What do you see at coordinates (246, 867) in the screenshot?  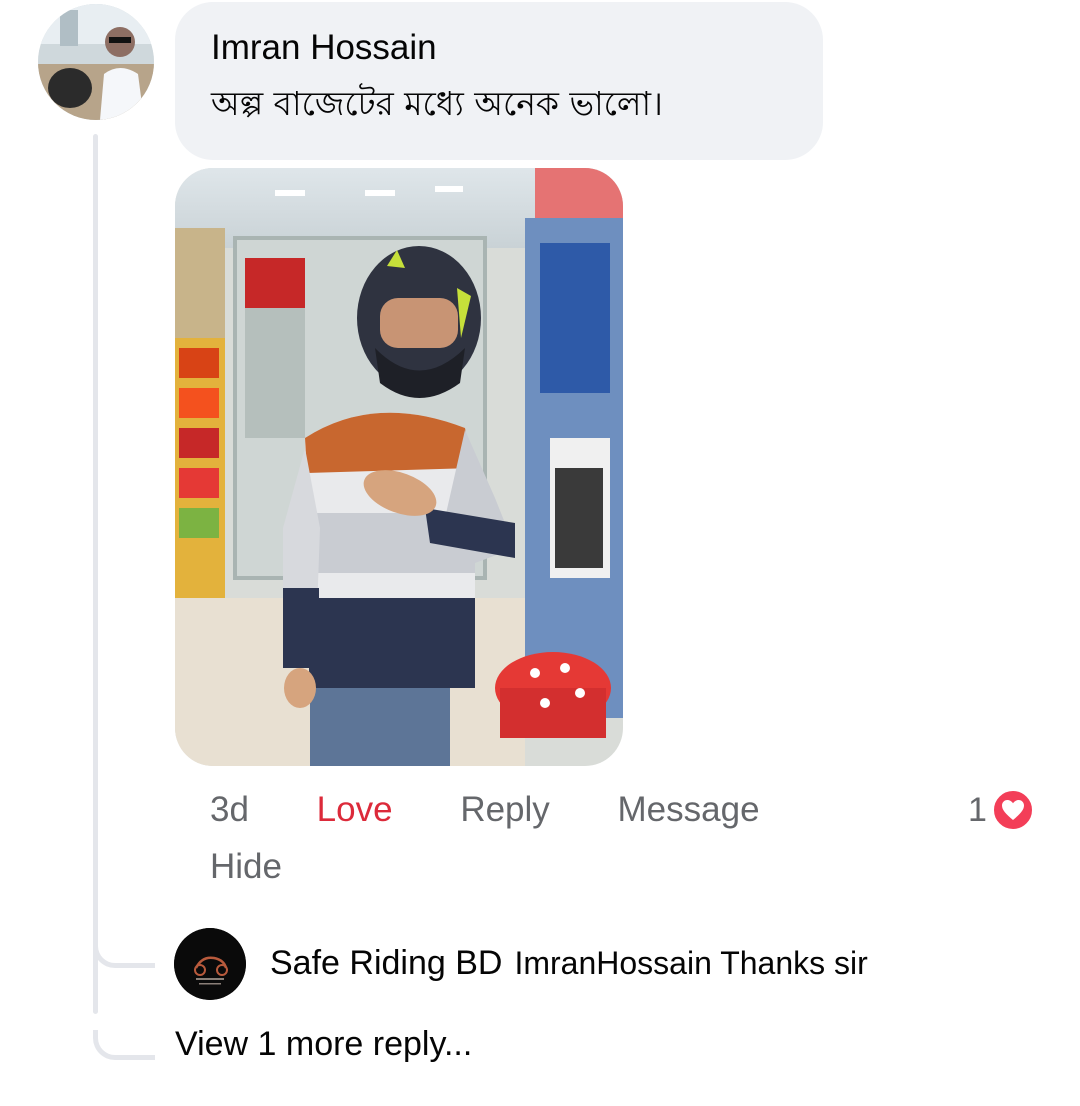 I see `hide-button: Hide` at bounding box center [246, 867].